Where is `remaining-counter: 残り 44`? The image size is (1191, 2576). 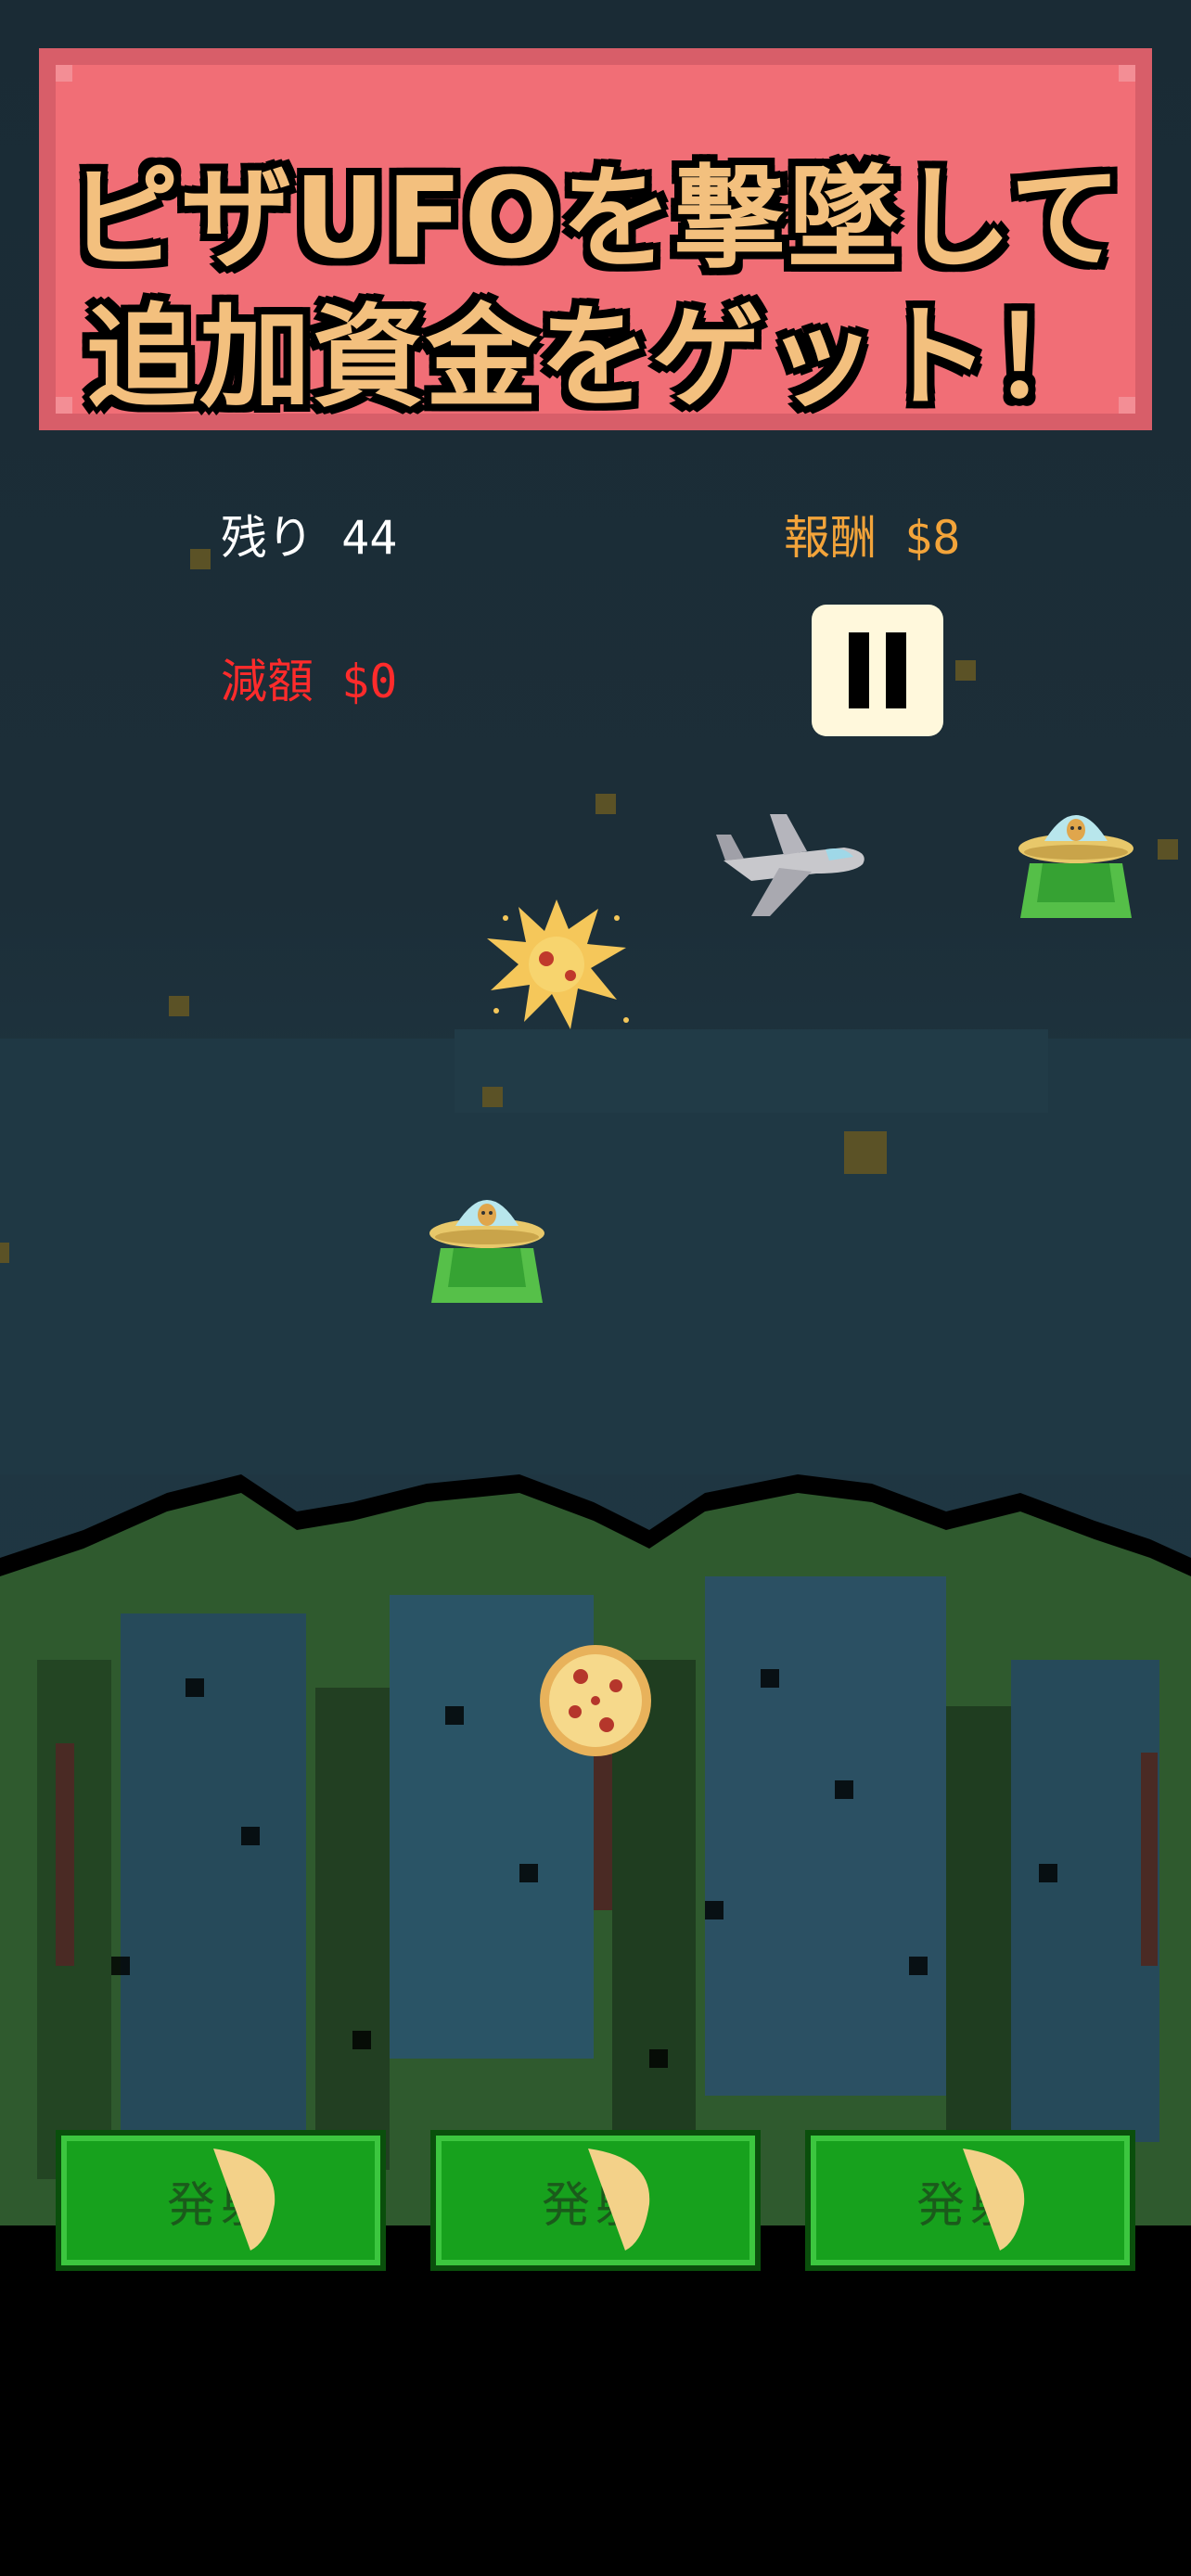
remaining-counter: 残り 44 is located at coordinates (309, 538).